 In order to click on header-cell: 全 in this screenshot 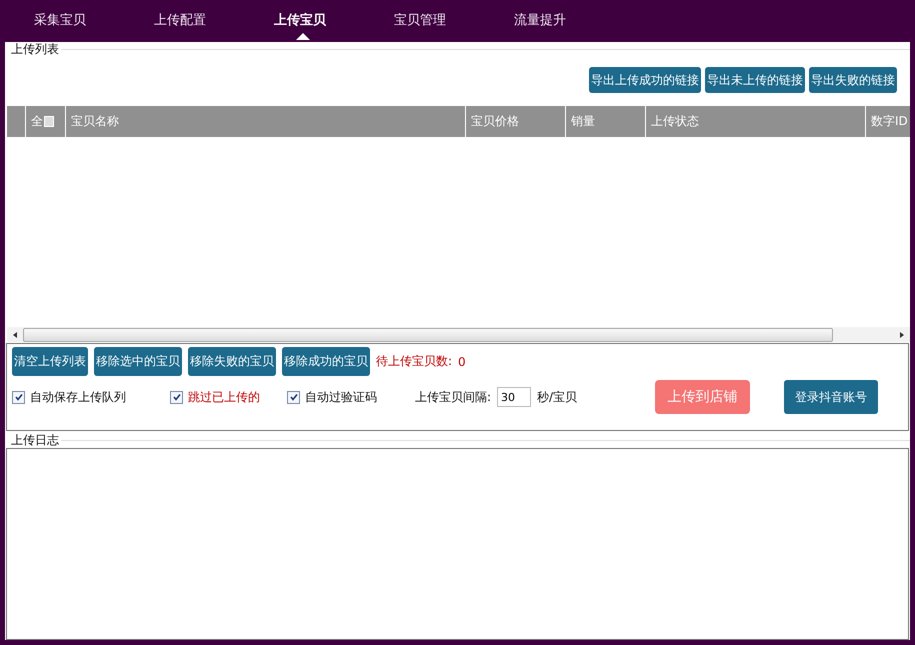, I will do `click(37, 121)`.